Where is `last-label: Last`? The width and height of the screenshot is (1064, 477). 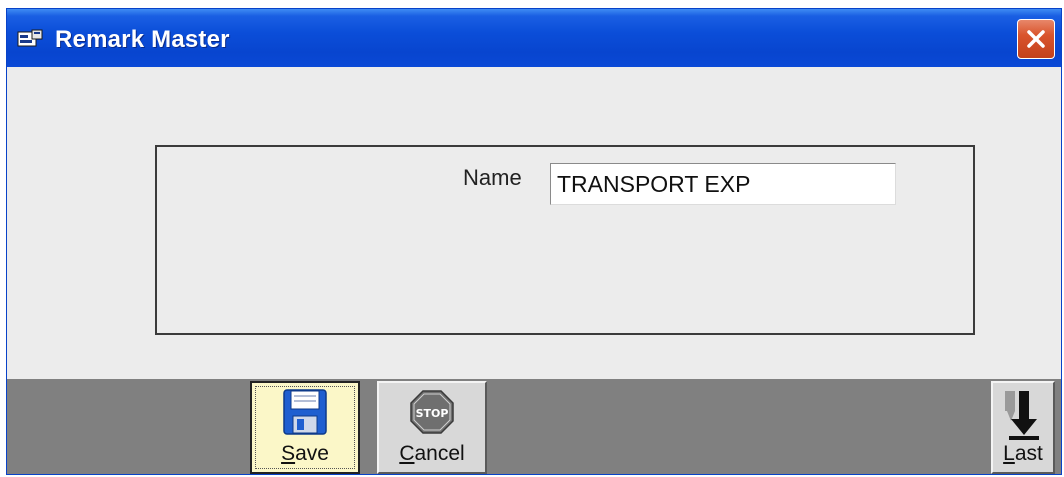 last-label: Last is located at coordinates (1023, 453).